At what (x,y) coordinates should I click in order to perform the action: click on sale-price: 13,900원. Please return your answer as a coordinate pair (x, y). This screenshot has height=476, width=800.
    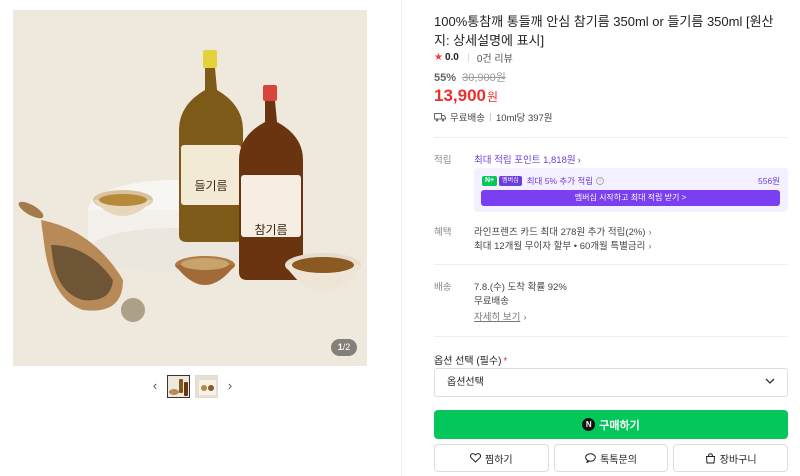
    Looking at the image, I should click on (466, 96).